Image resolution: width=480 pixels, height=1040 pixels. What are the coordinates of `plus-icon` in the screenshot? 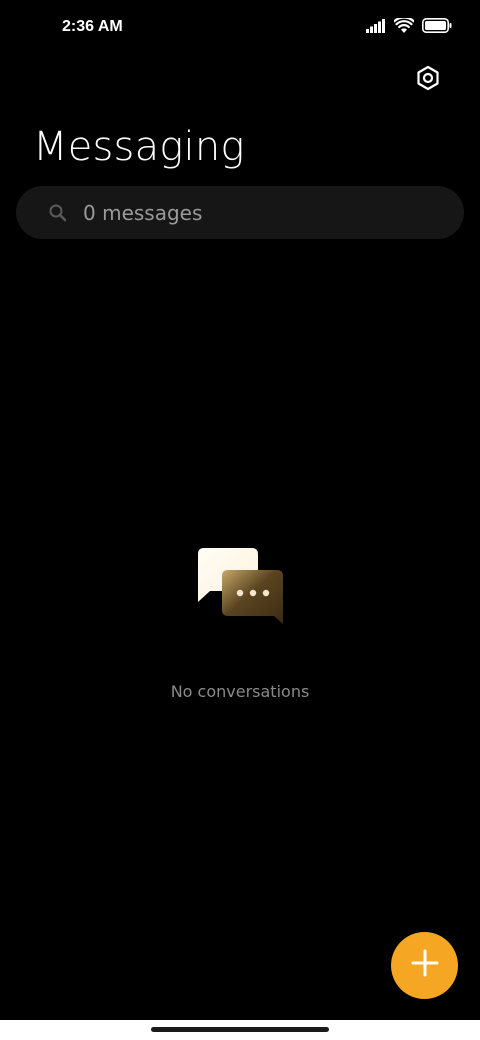 It's located at (425, 965).